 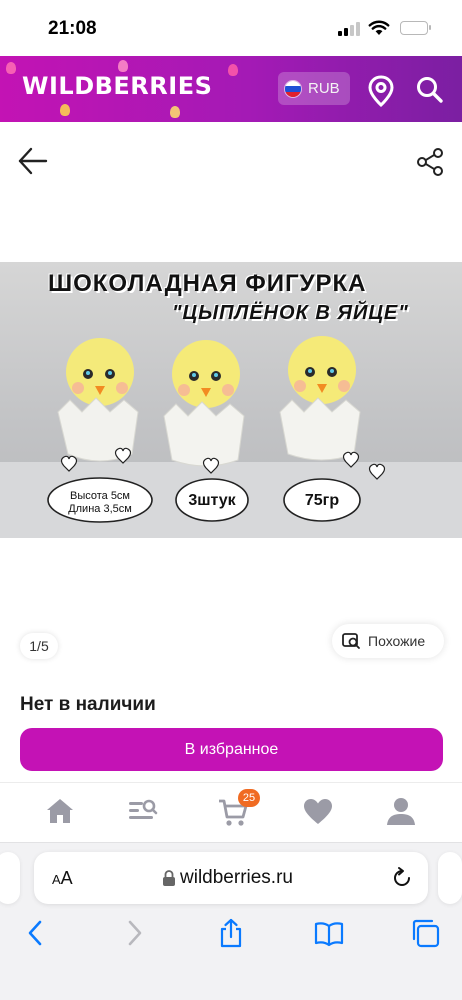 I want to click on previous-tab-peek, so click(x=10, y=878).